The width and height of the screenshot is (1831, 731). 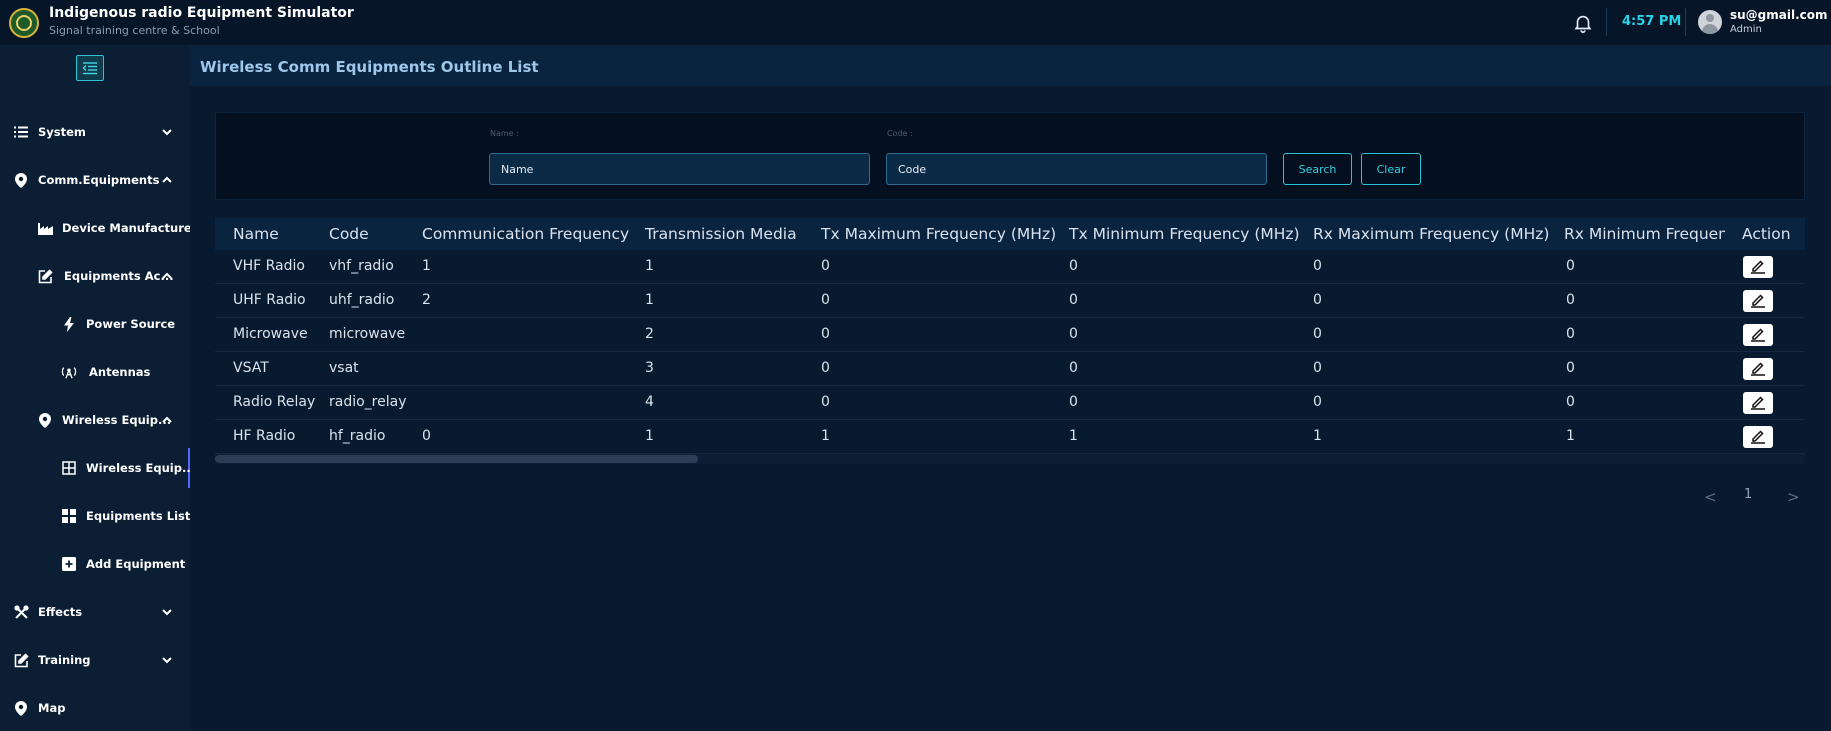 I want to click on column-header-transmission-media: Transmission Media, so click(x=721, y=234).